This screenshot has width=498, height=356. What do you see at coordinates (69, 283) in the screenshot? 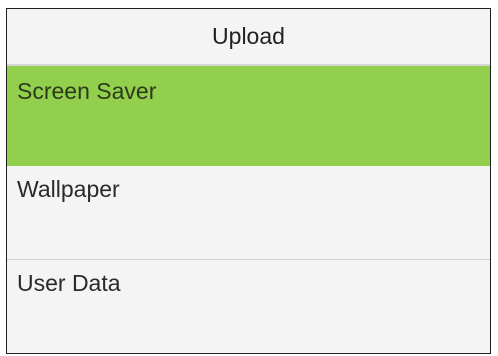
I see `menu-item-label: User Data` at bounding box center [69, 283].